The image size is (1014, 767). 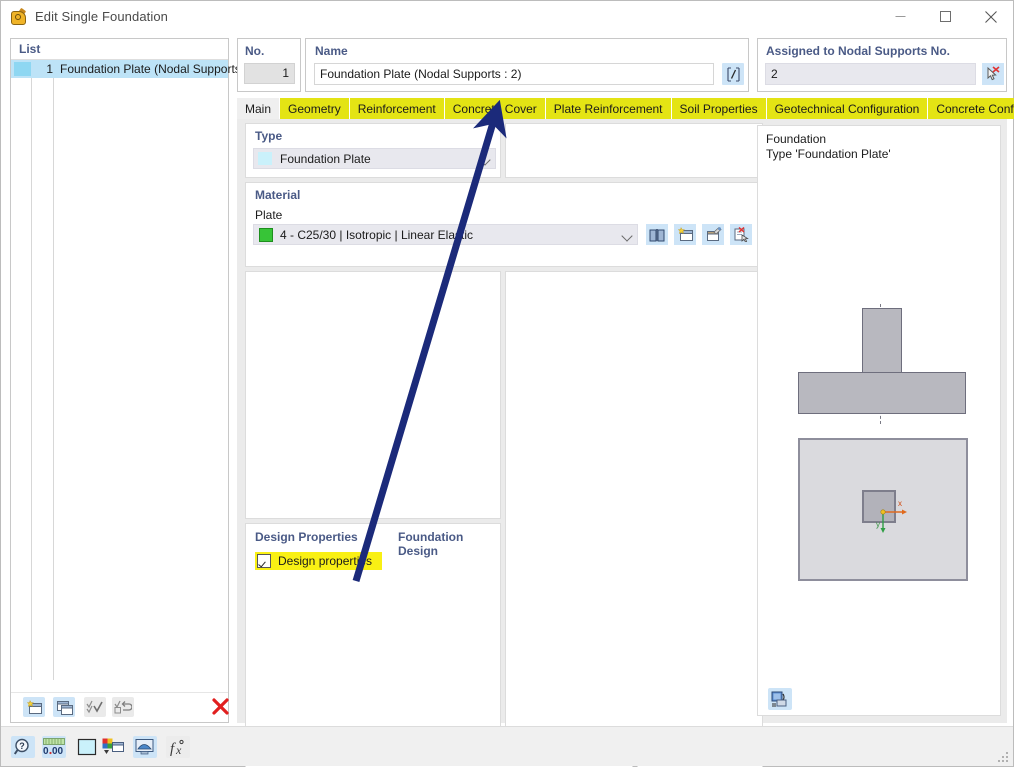 I want to click on tab-reinforcement-label: Reinforcement, so click(x=396, y=108).